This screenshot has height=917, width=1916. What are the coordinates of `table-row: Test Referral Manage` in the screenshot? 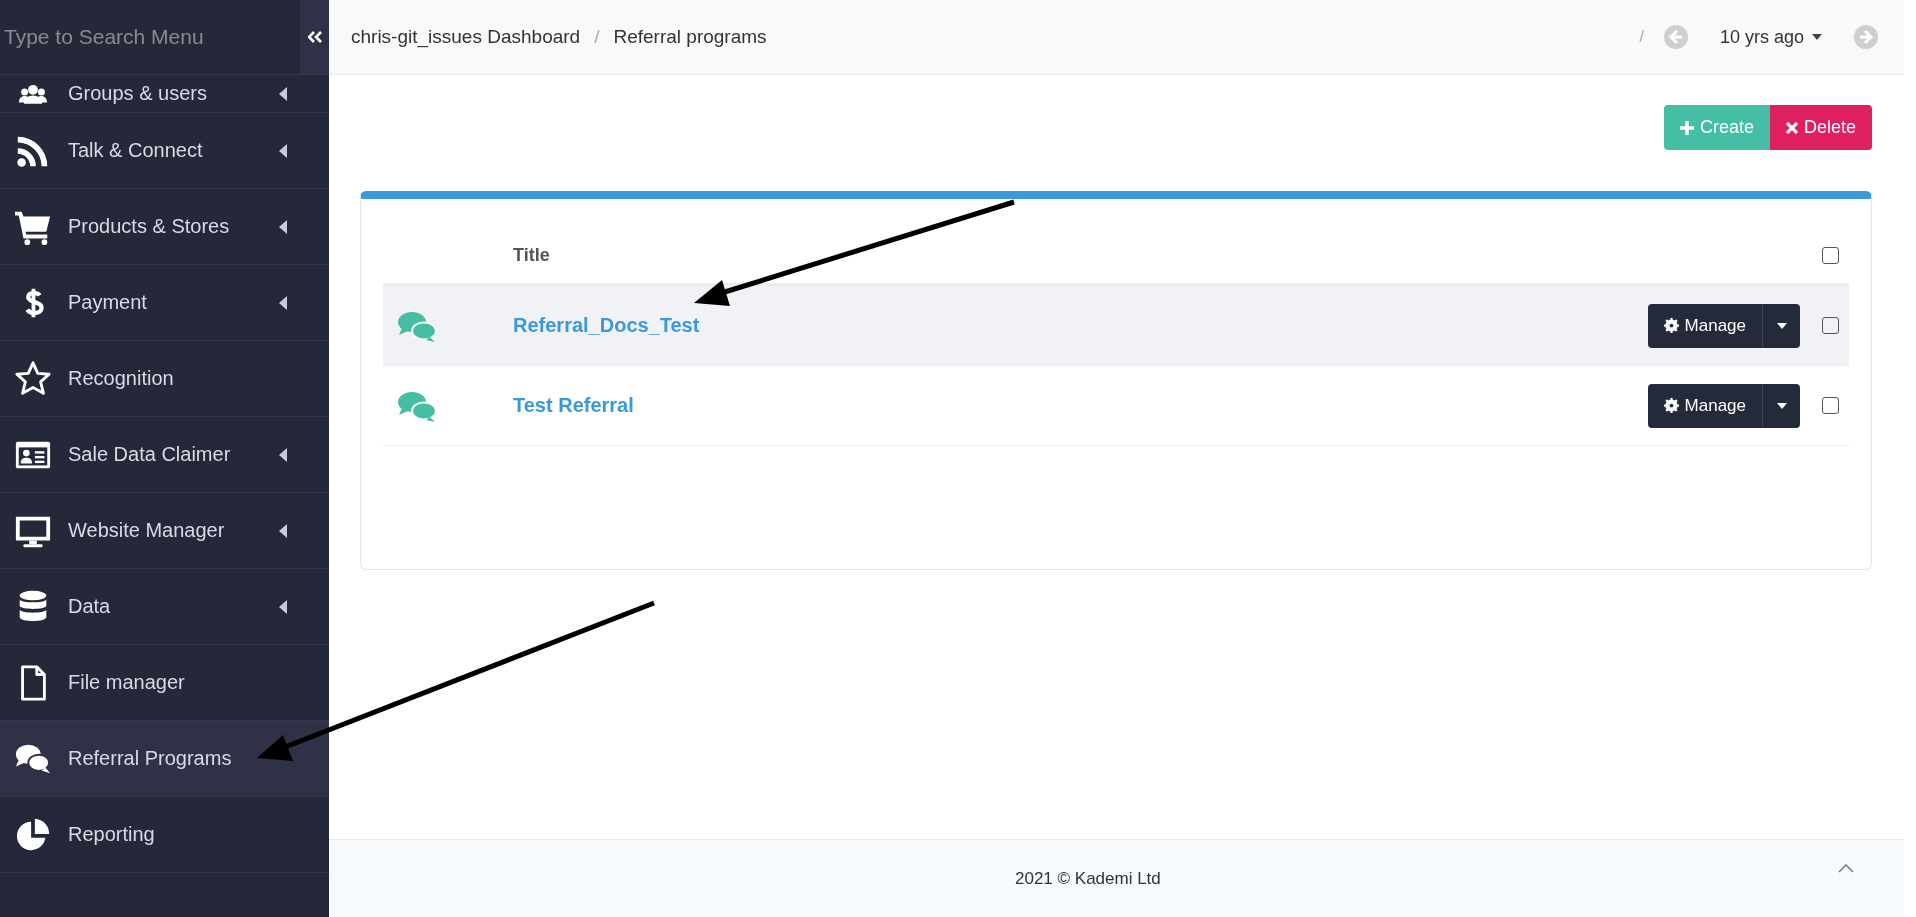 It's located at (1116, 406).